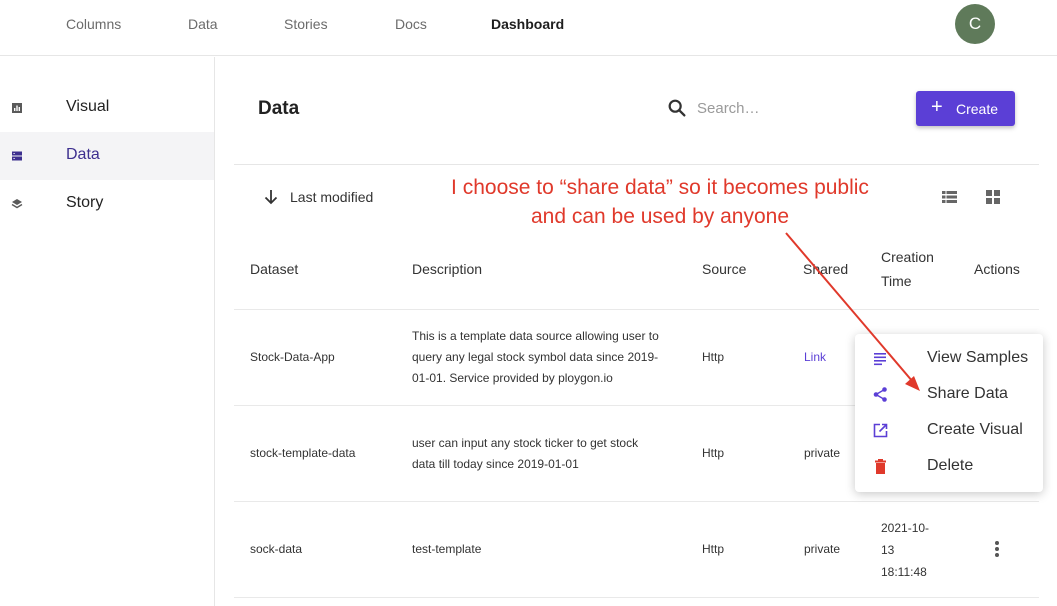  I want to click on sidebar-item-story: Story, so click(107, 204).